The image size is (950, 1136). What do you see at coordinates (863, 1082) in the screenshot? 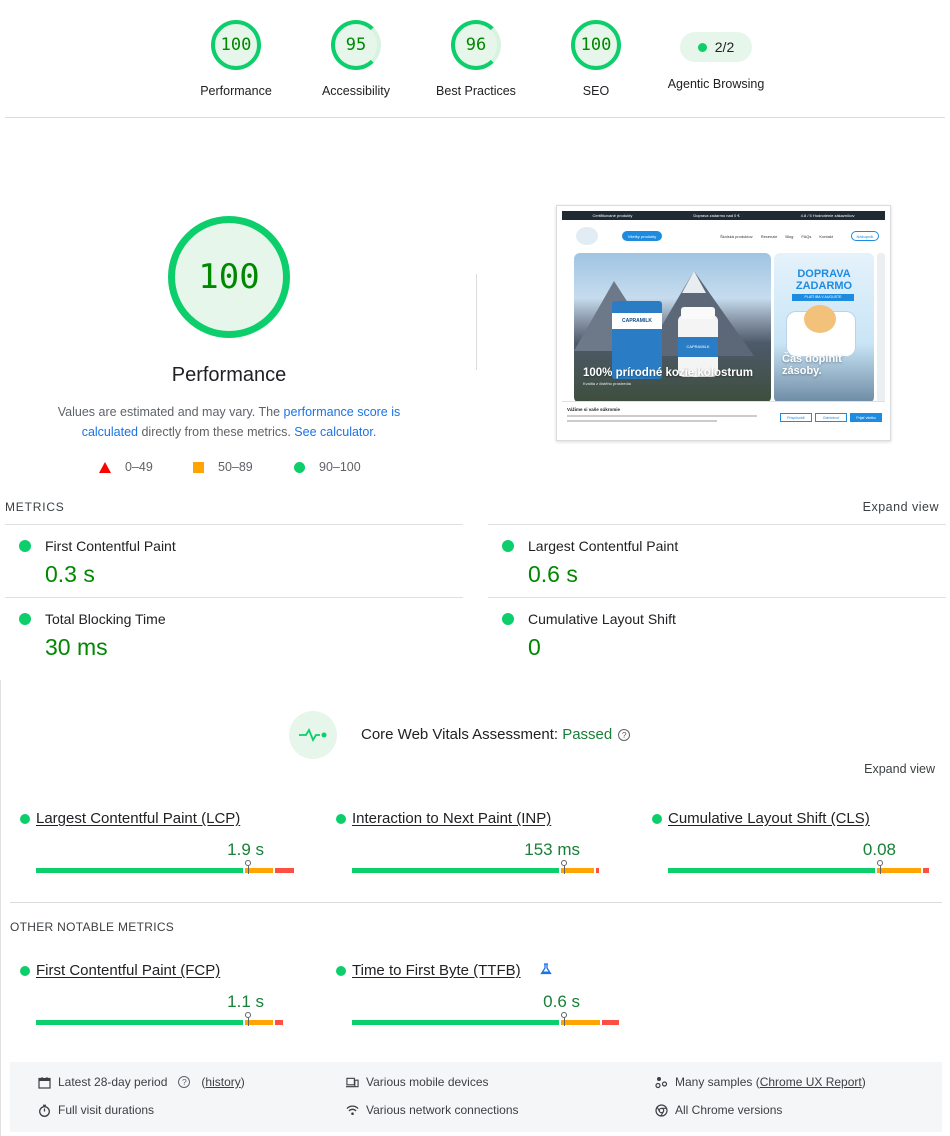
I see `info-samples-suffix: )` at bounding box center [863, 1082].